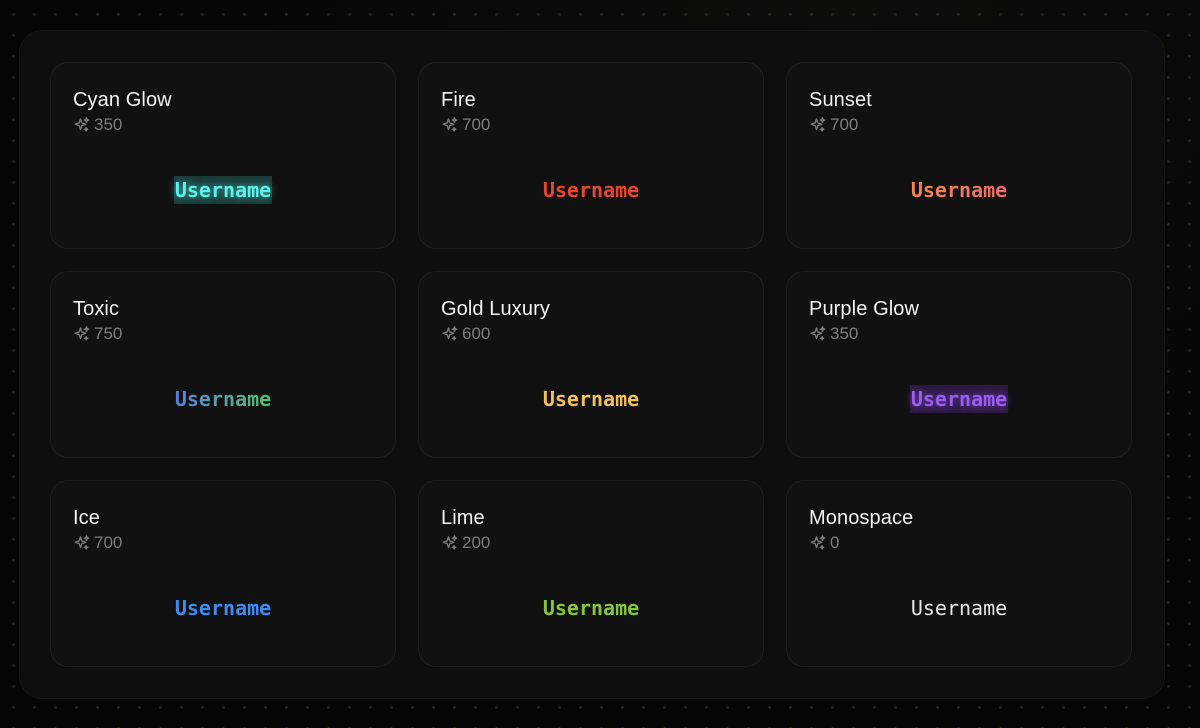  Describe the element at coordinates (463, 518) in the screenshot. I see `card-title: Lime` at that location.